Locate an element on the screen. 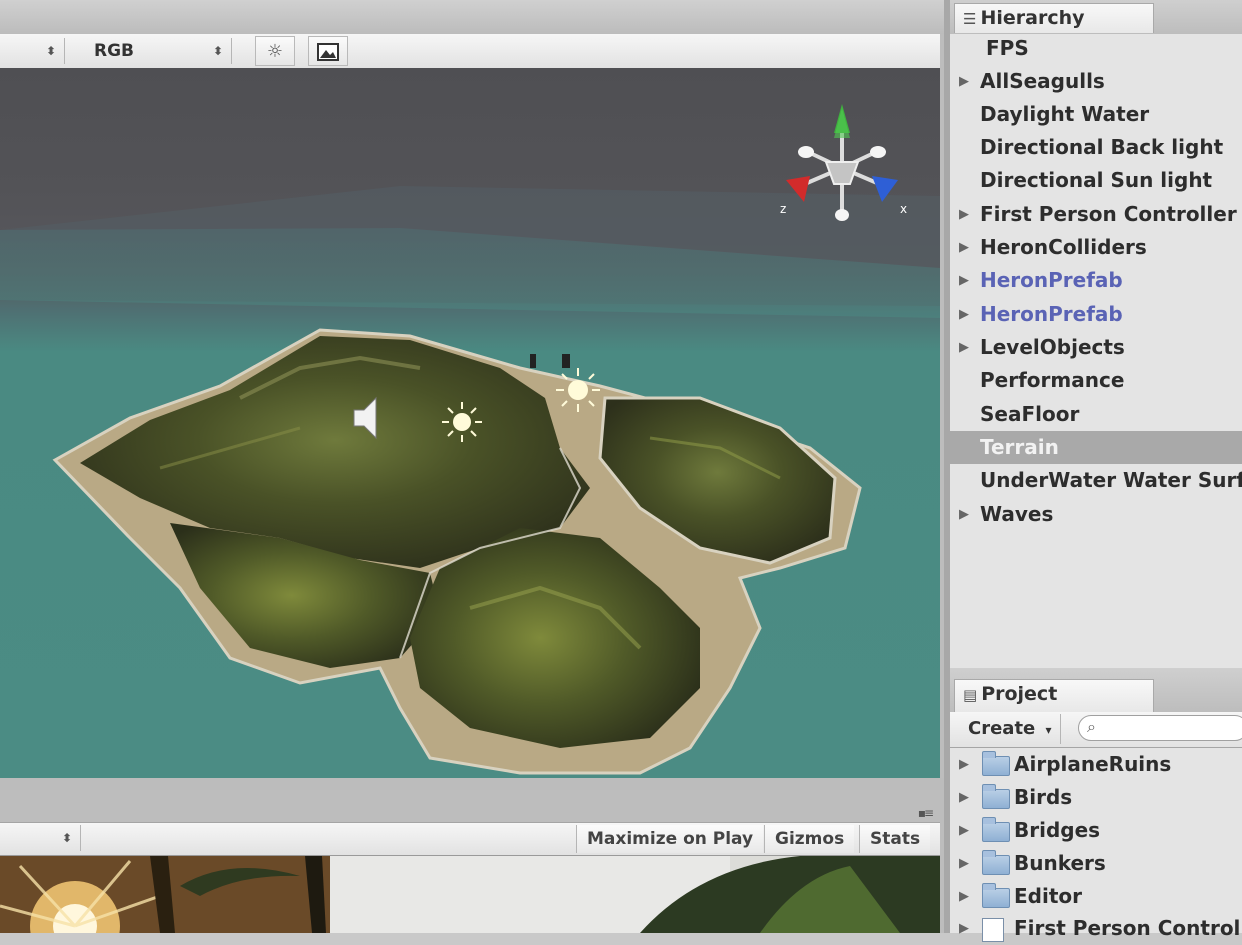 This screenshot has height=945, width=1242. tab-project: ▤ Project is located at coordinates (1054, 695).